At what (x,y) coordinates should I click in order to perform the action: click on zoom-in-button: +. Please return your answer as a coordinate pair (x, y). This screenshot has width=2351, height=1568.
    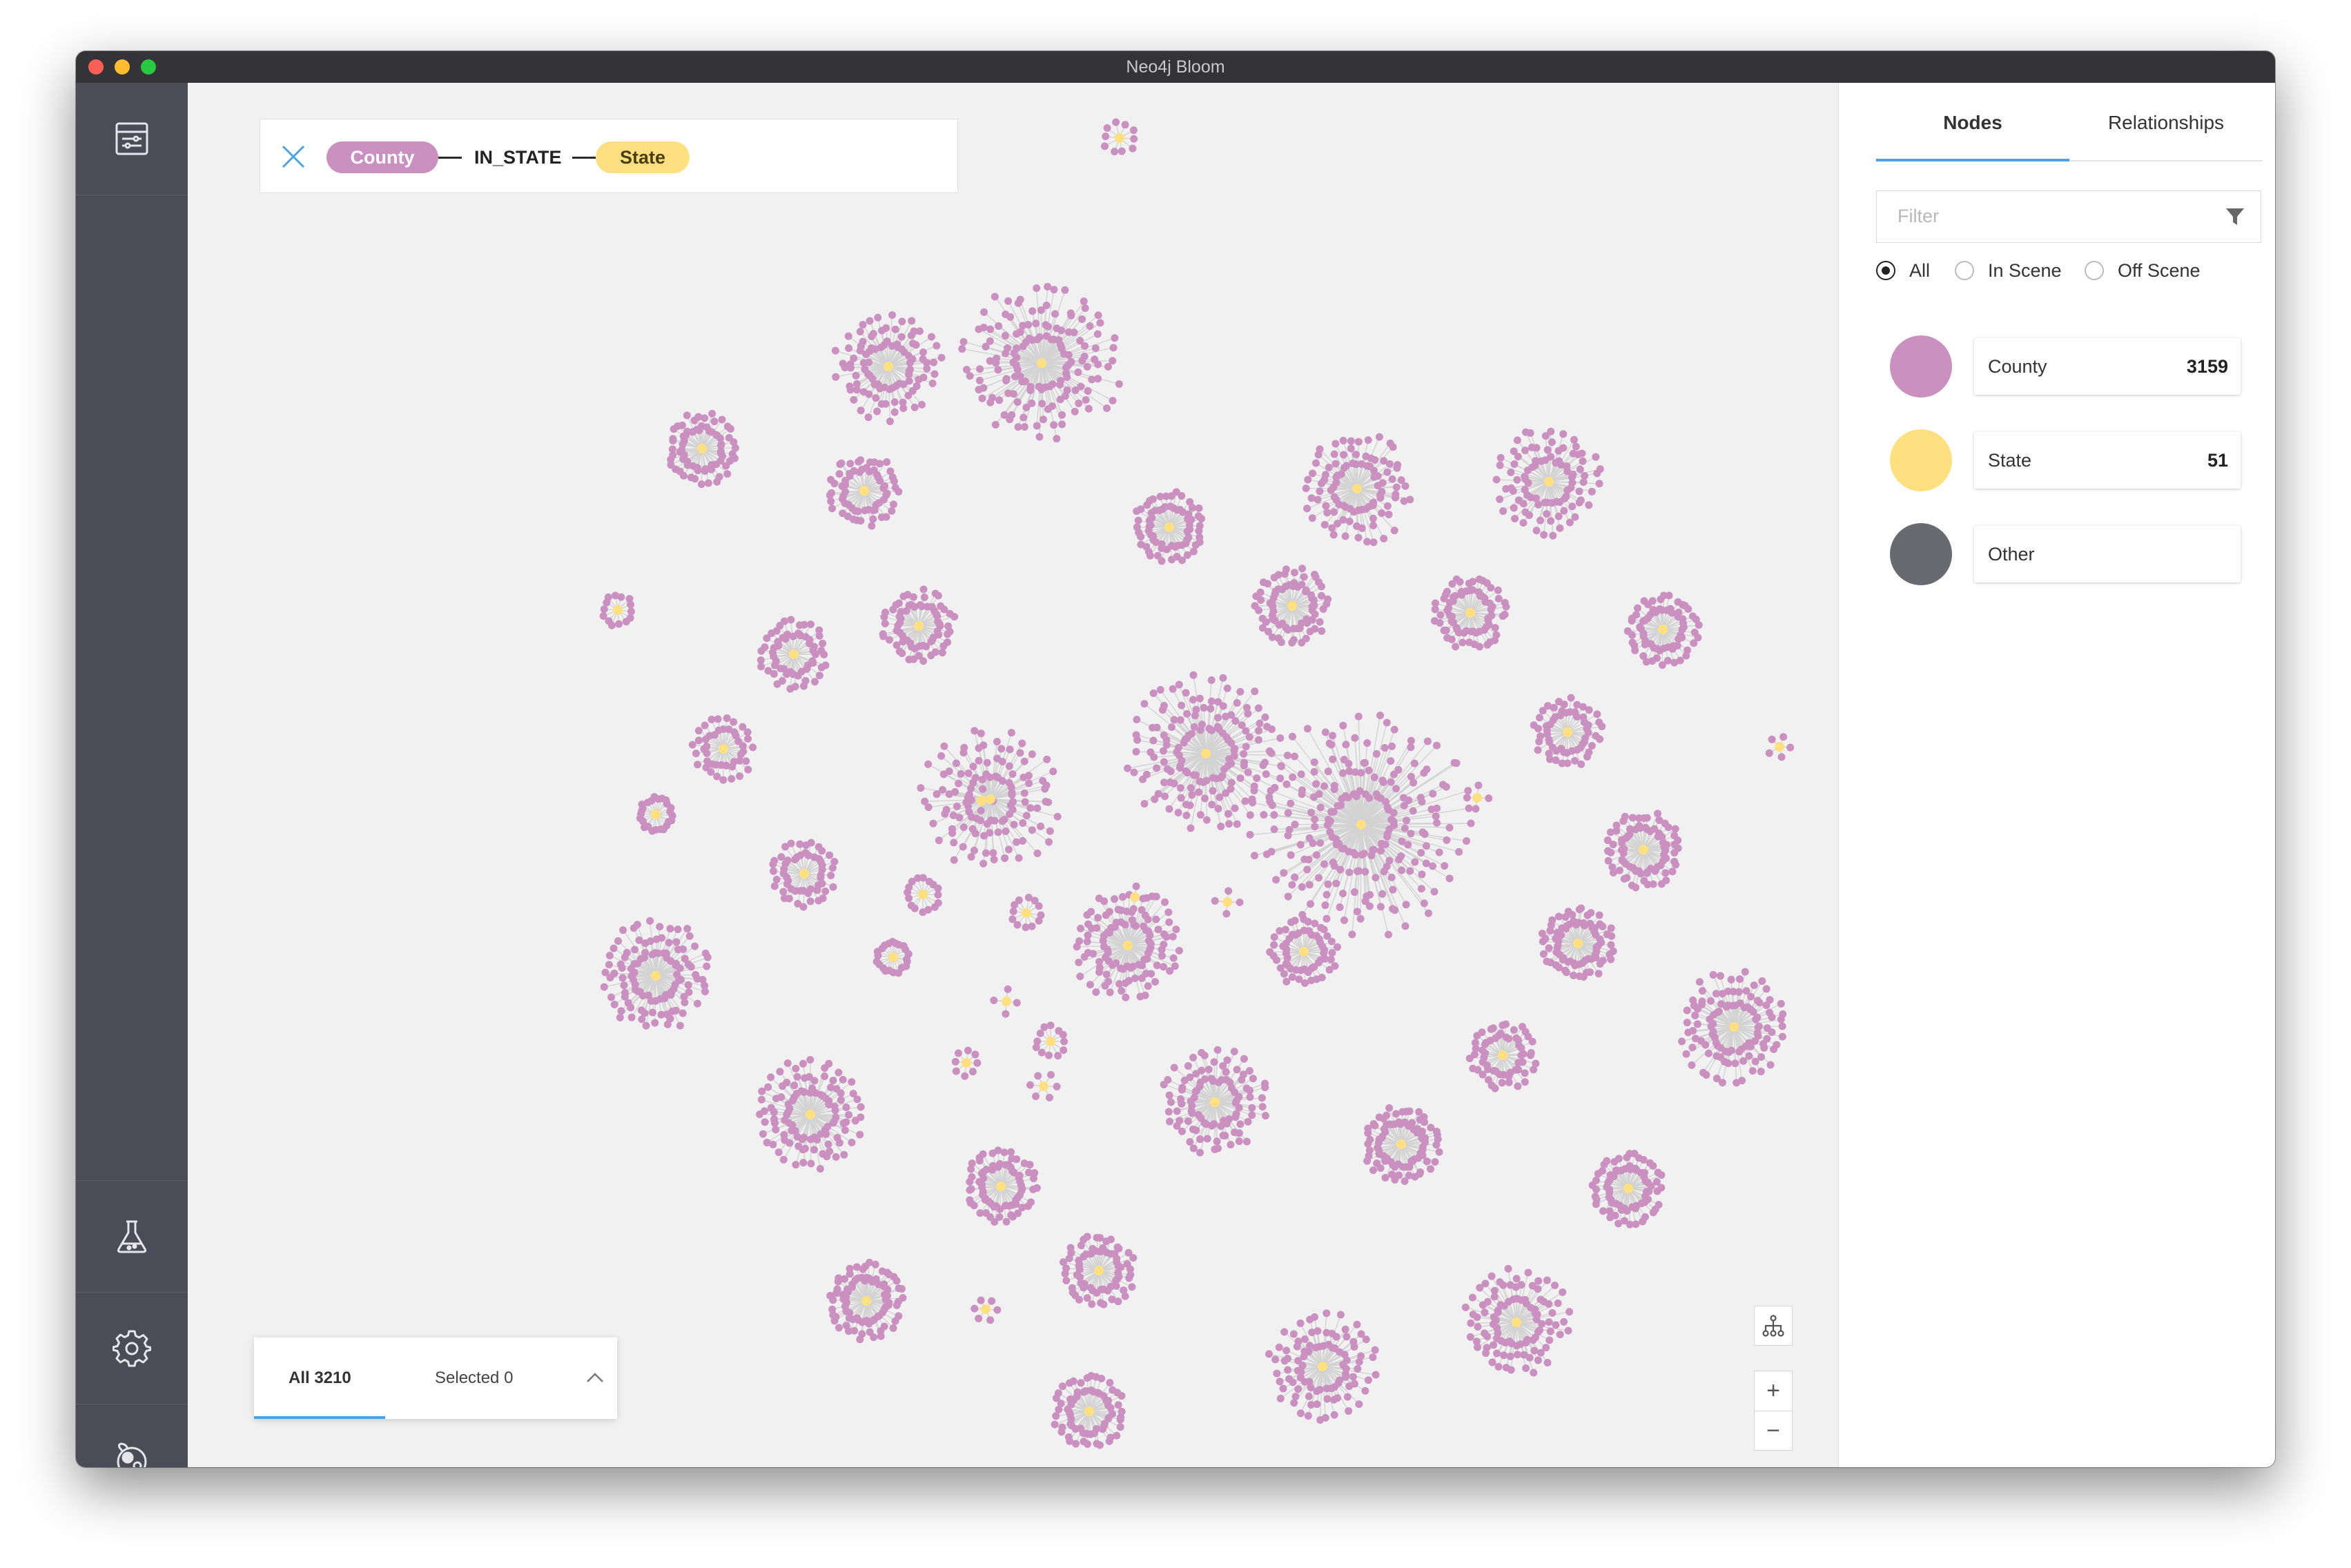
    Looking at the image, I should click on (1773, 1391).